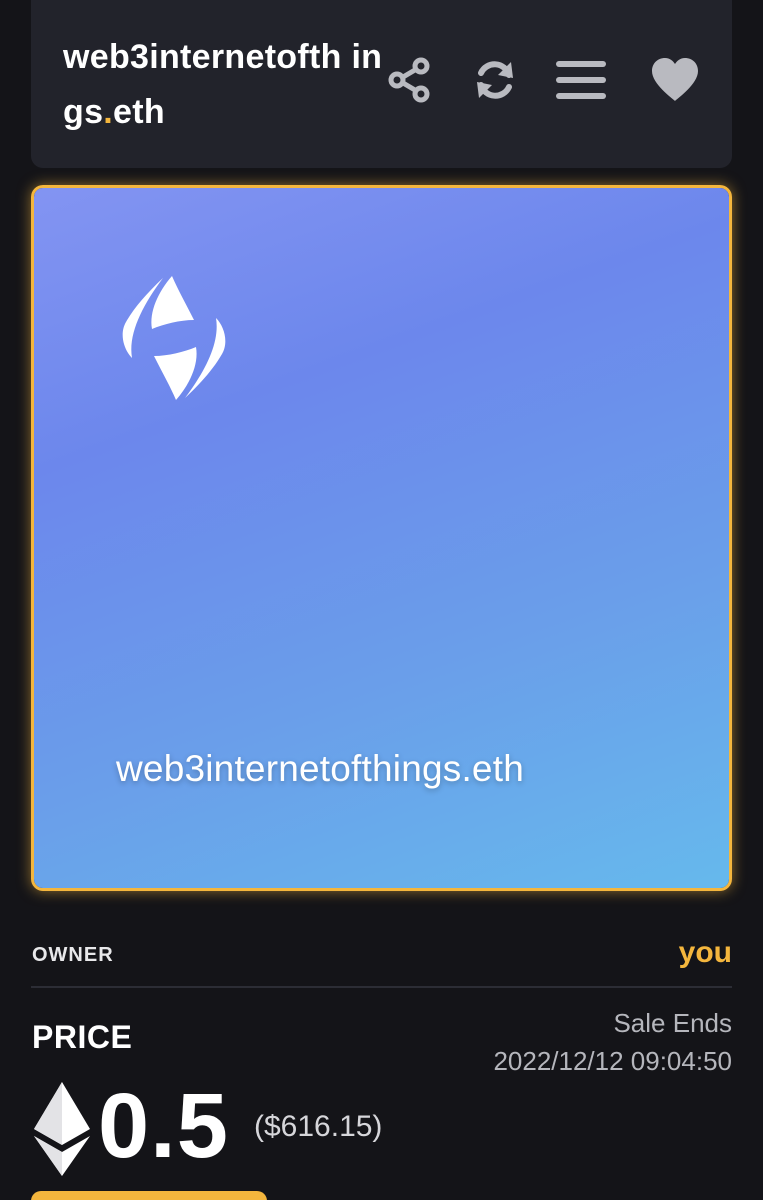  I want to click on owner-value: you, so click(705, 953).